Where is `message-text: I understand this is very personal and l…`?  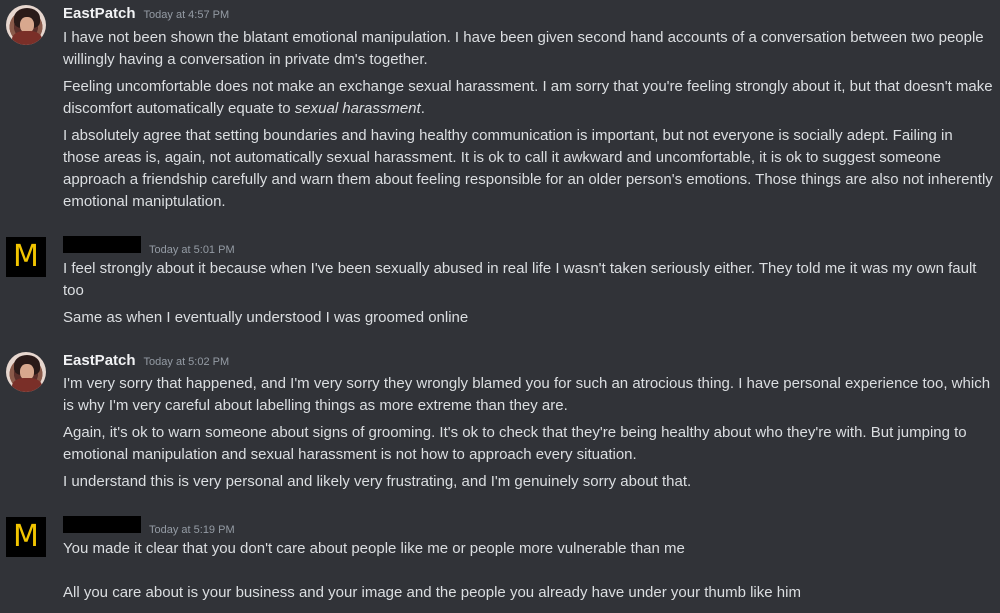 message-text: I understand this is very personal and l… is located at coordinates (377, 481).